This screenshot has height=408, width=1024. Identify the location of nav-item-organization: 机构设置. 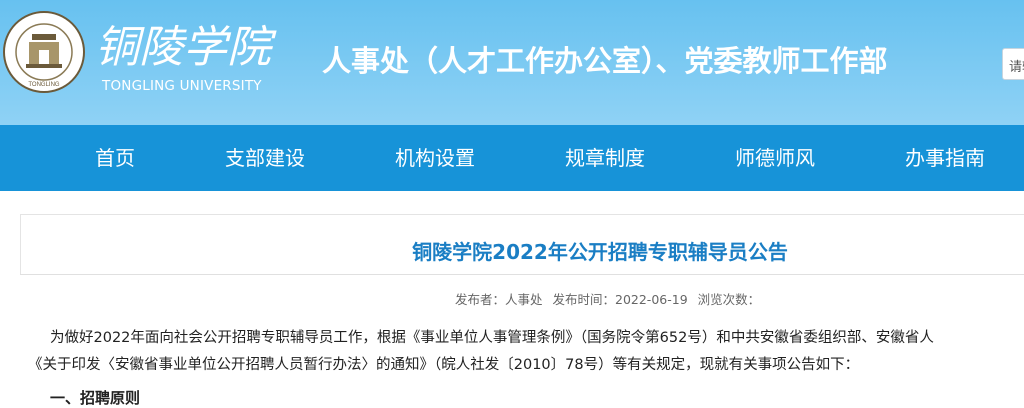
(435, 158).